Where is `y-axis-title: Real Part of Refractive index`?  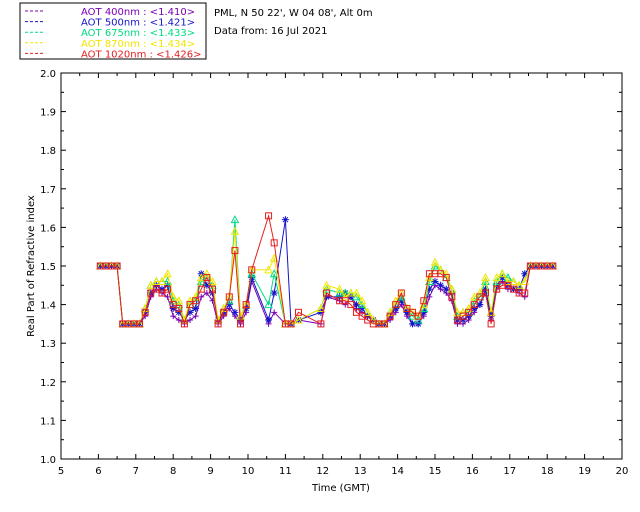
y-axis-title: Real Part of Refractive index is located at coordinates (31, 266).